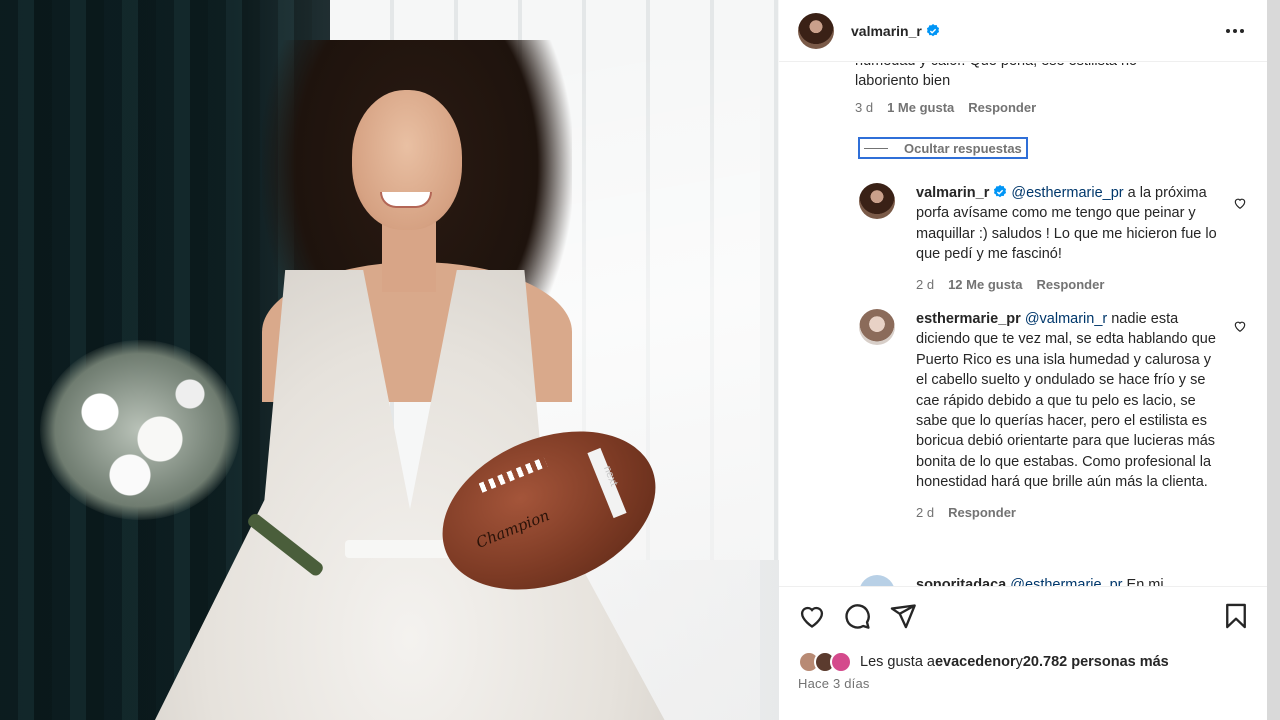 The image size is (1280, 720). What do you see at coordinates (975, 662) in the screenshot?
I see `likes-user: evacedenor` at bounding box center [975, 662].